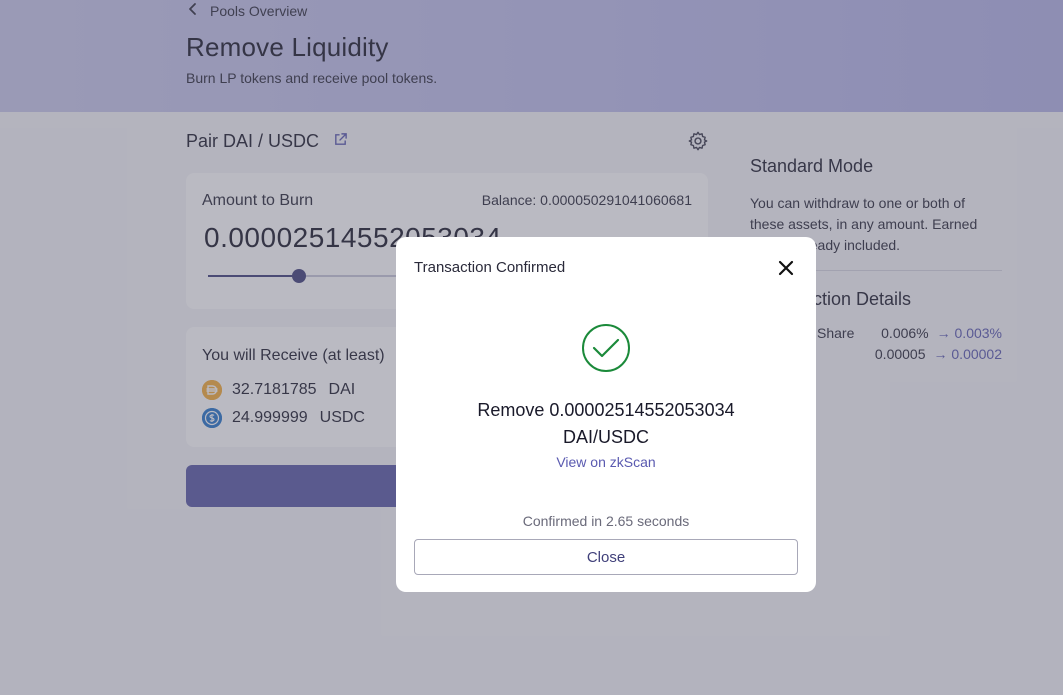  What do you see at coordinates (490, 267) in the screenshot?
I see `modal-title: Transaction Confirmed` at bounding box center [490, 267].